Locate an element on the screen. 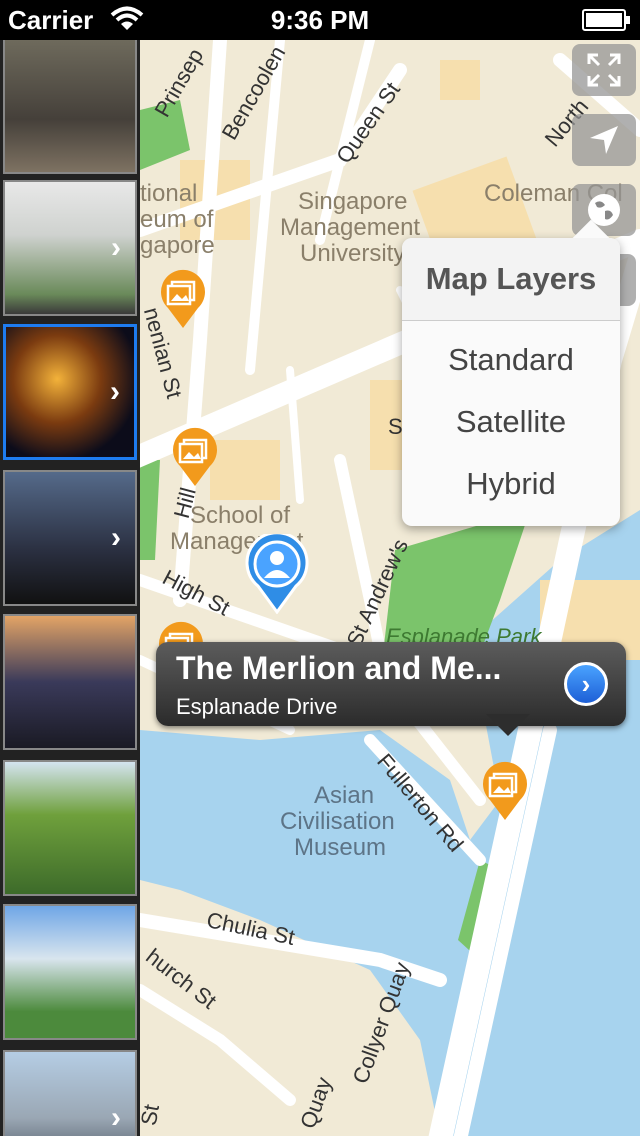 This screenshot has height=1136, width=640. clock: 9:36 PM is located at coordinates (320, 20).